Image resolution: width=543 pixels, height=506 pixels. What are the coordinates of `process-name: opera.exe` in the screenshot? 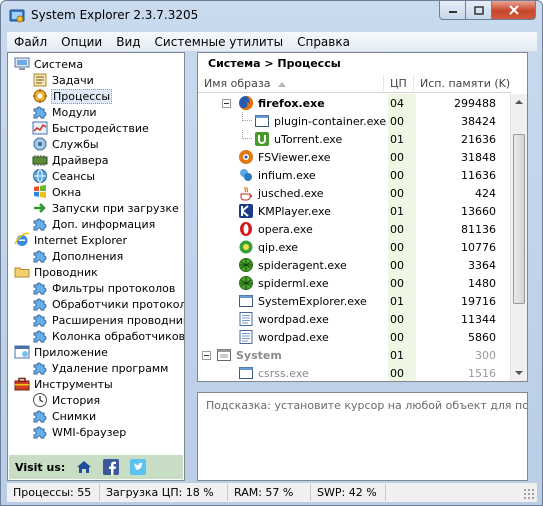 It's located at (285, 229).